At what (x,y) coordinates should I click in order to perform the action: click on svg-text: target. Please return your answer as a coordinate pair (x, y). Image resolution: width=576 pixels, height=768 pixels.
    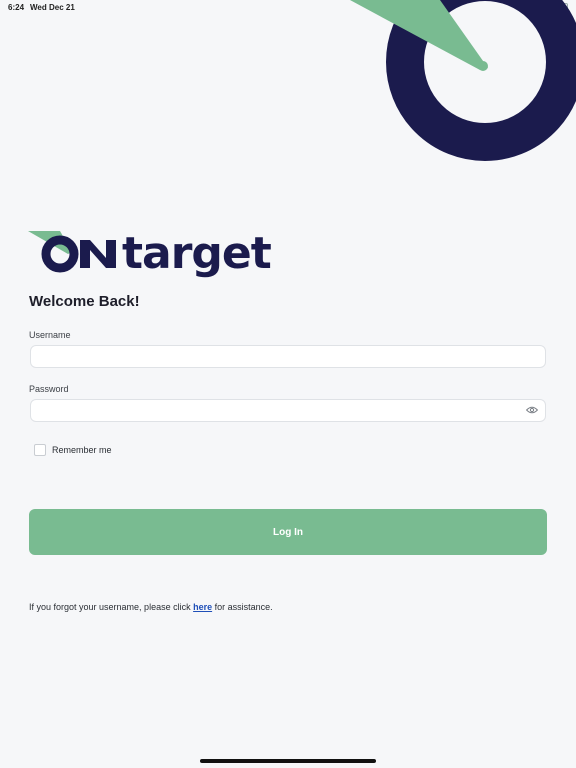
    Looking at the image, I should click on (197, 253).